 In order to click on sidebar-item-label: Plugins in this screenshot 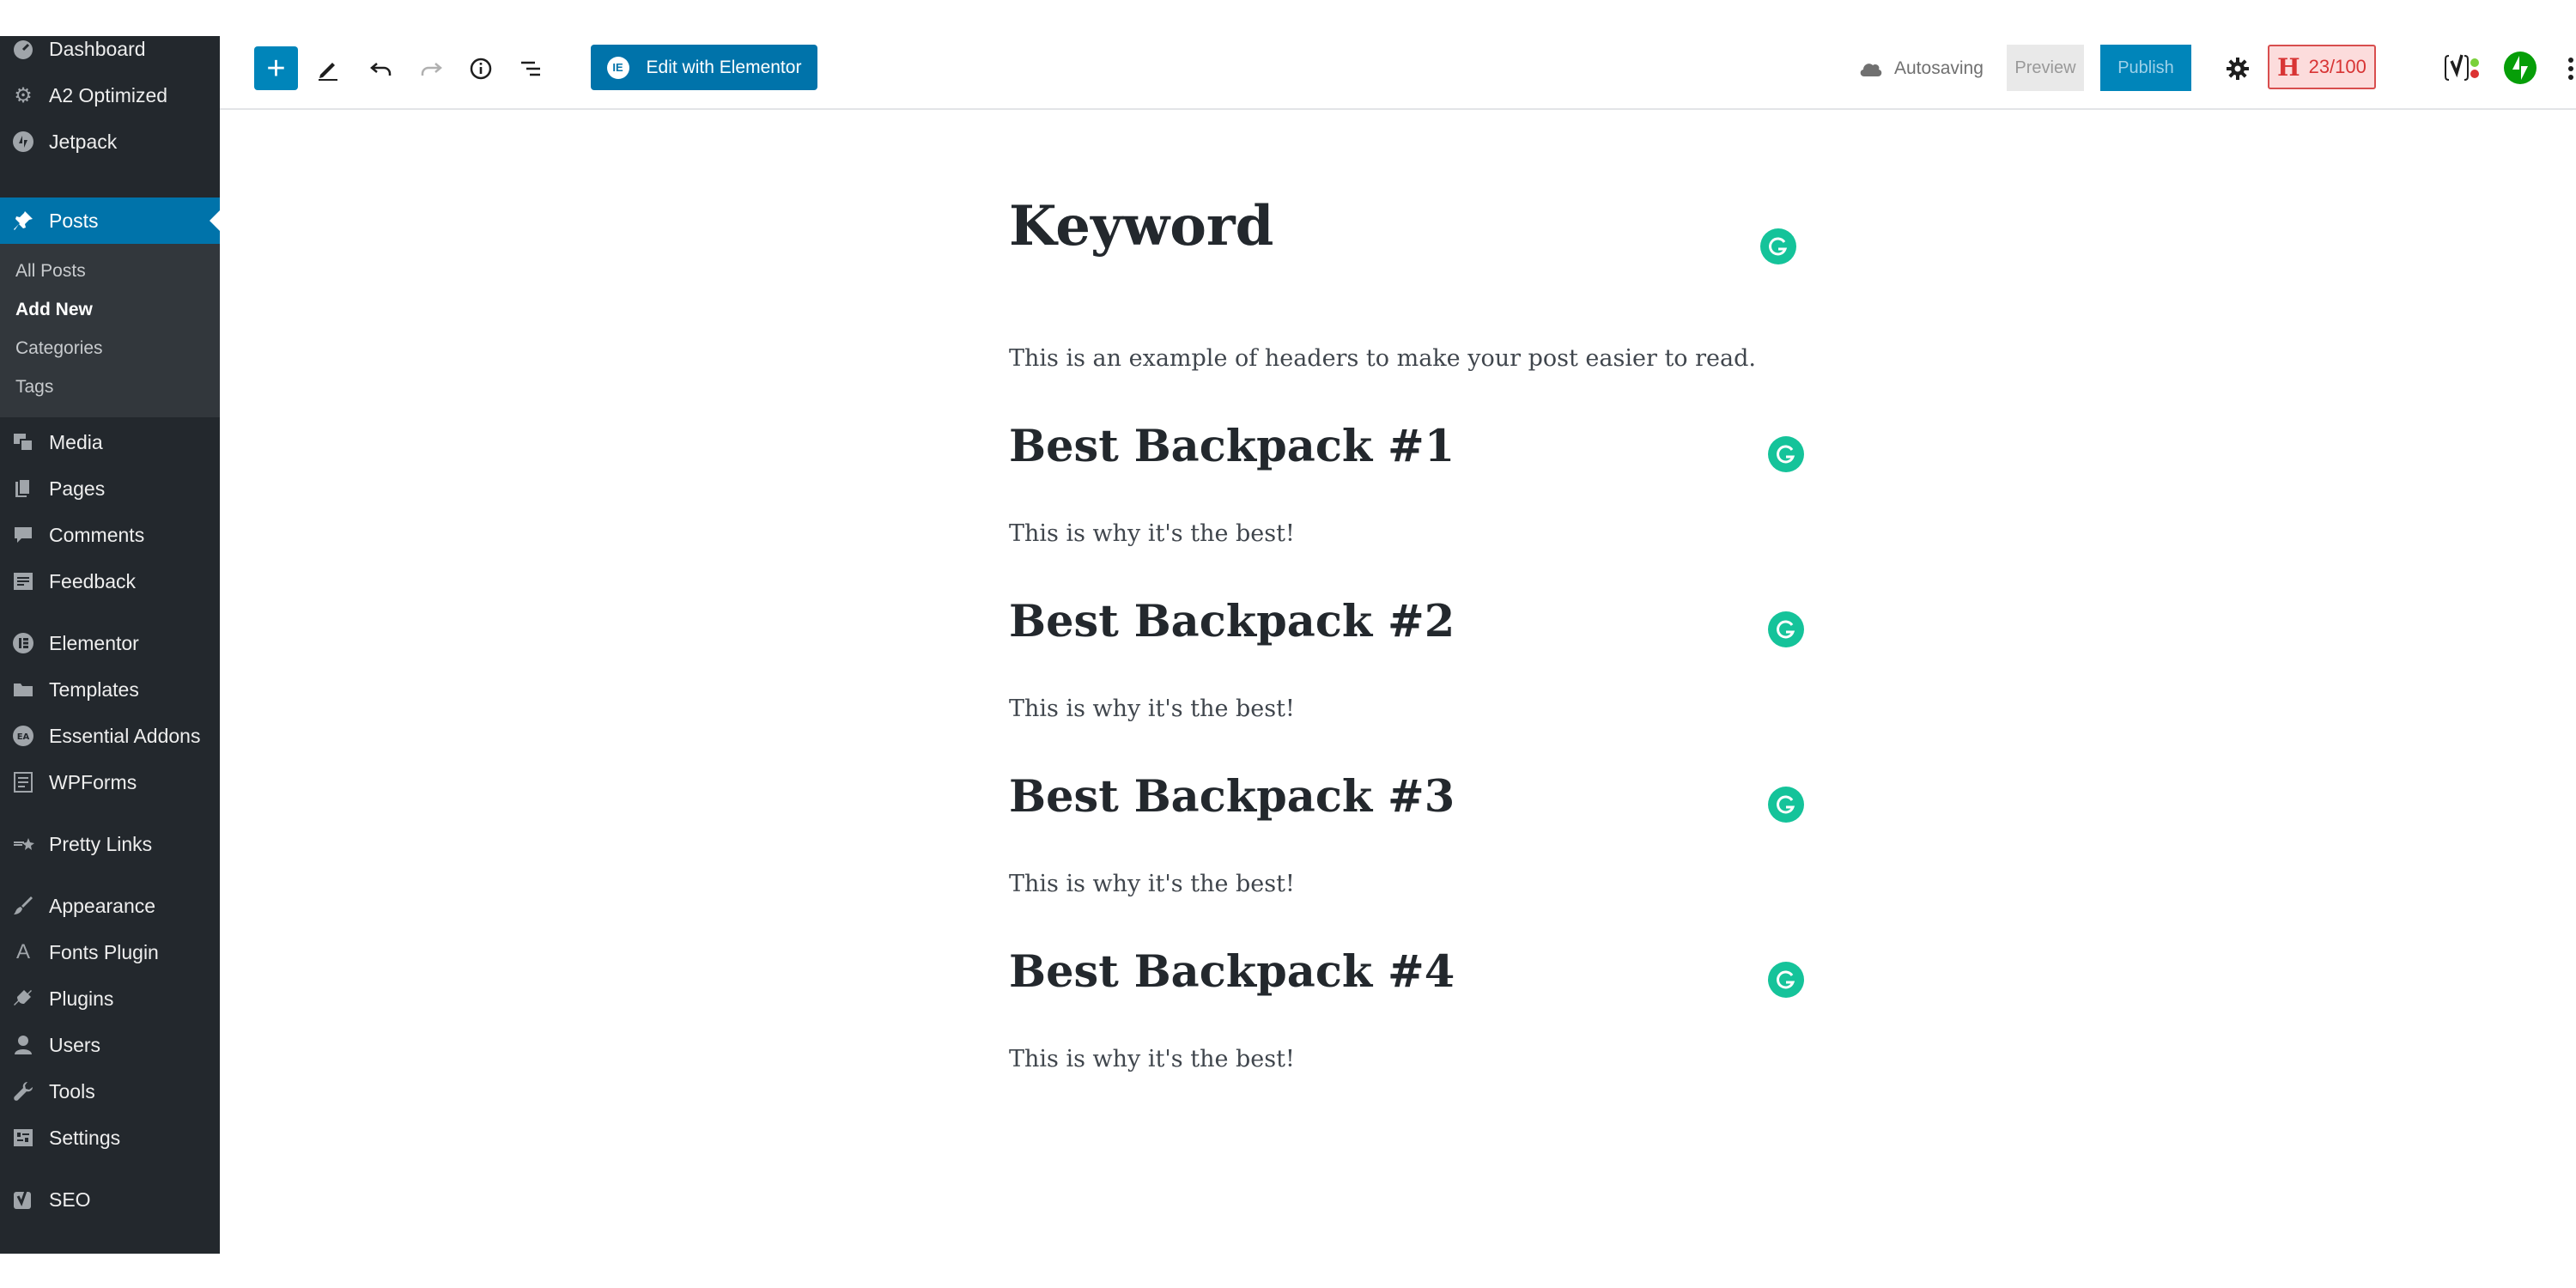, I will do `click(82, 998)`.